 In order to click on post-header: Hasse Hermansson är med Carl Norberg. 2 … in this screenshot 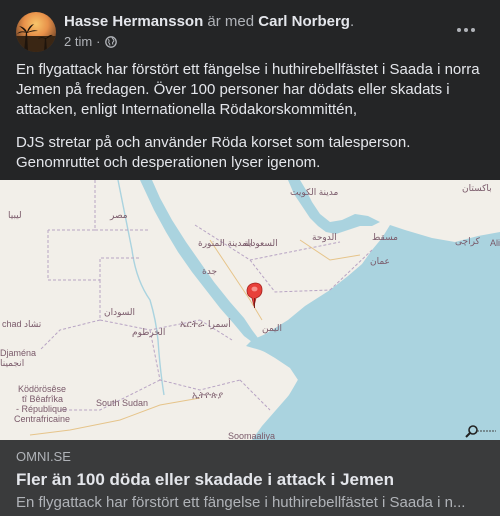, I will do `click(250, 32)`.